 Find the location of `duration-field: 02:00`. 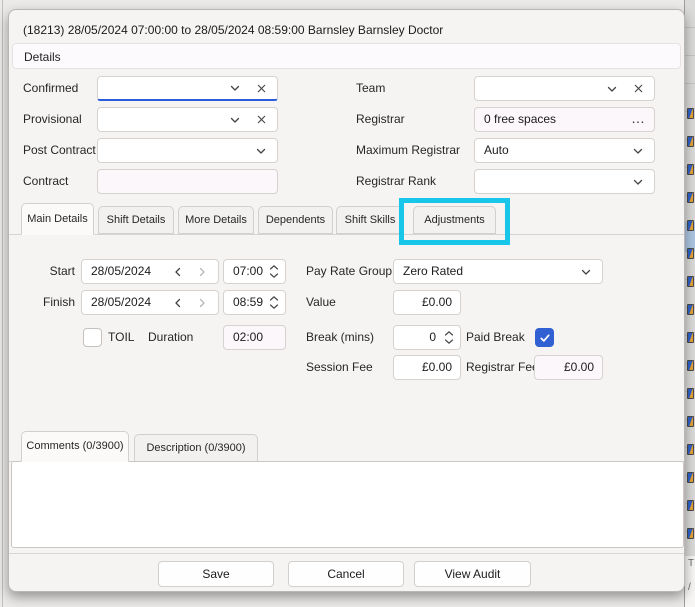

duration-field: 02:00 is located at coordinates (254, 337).